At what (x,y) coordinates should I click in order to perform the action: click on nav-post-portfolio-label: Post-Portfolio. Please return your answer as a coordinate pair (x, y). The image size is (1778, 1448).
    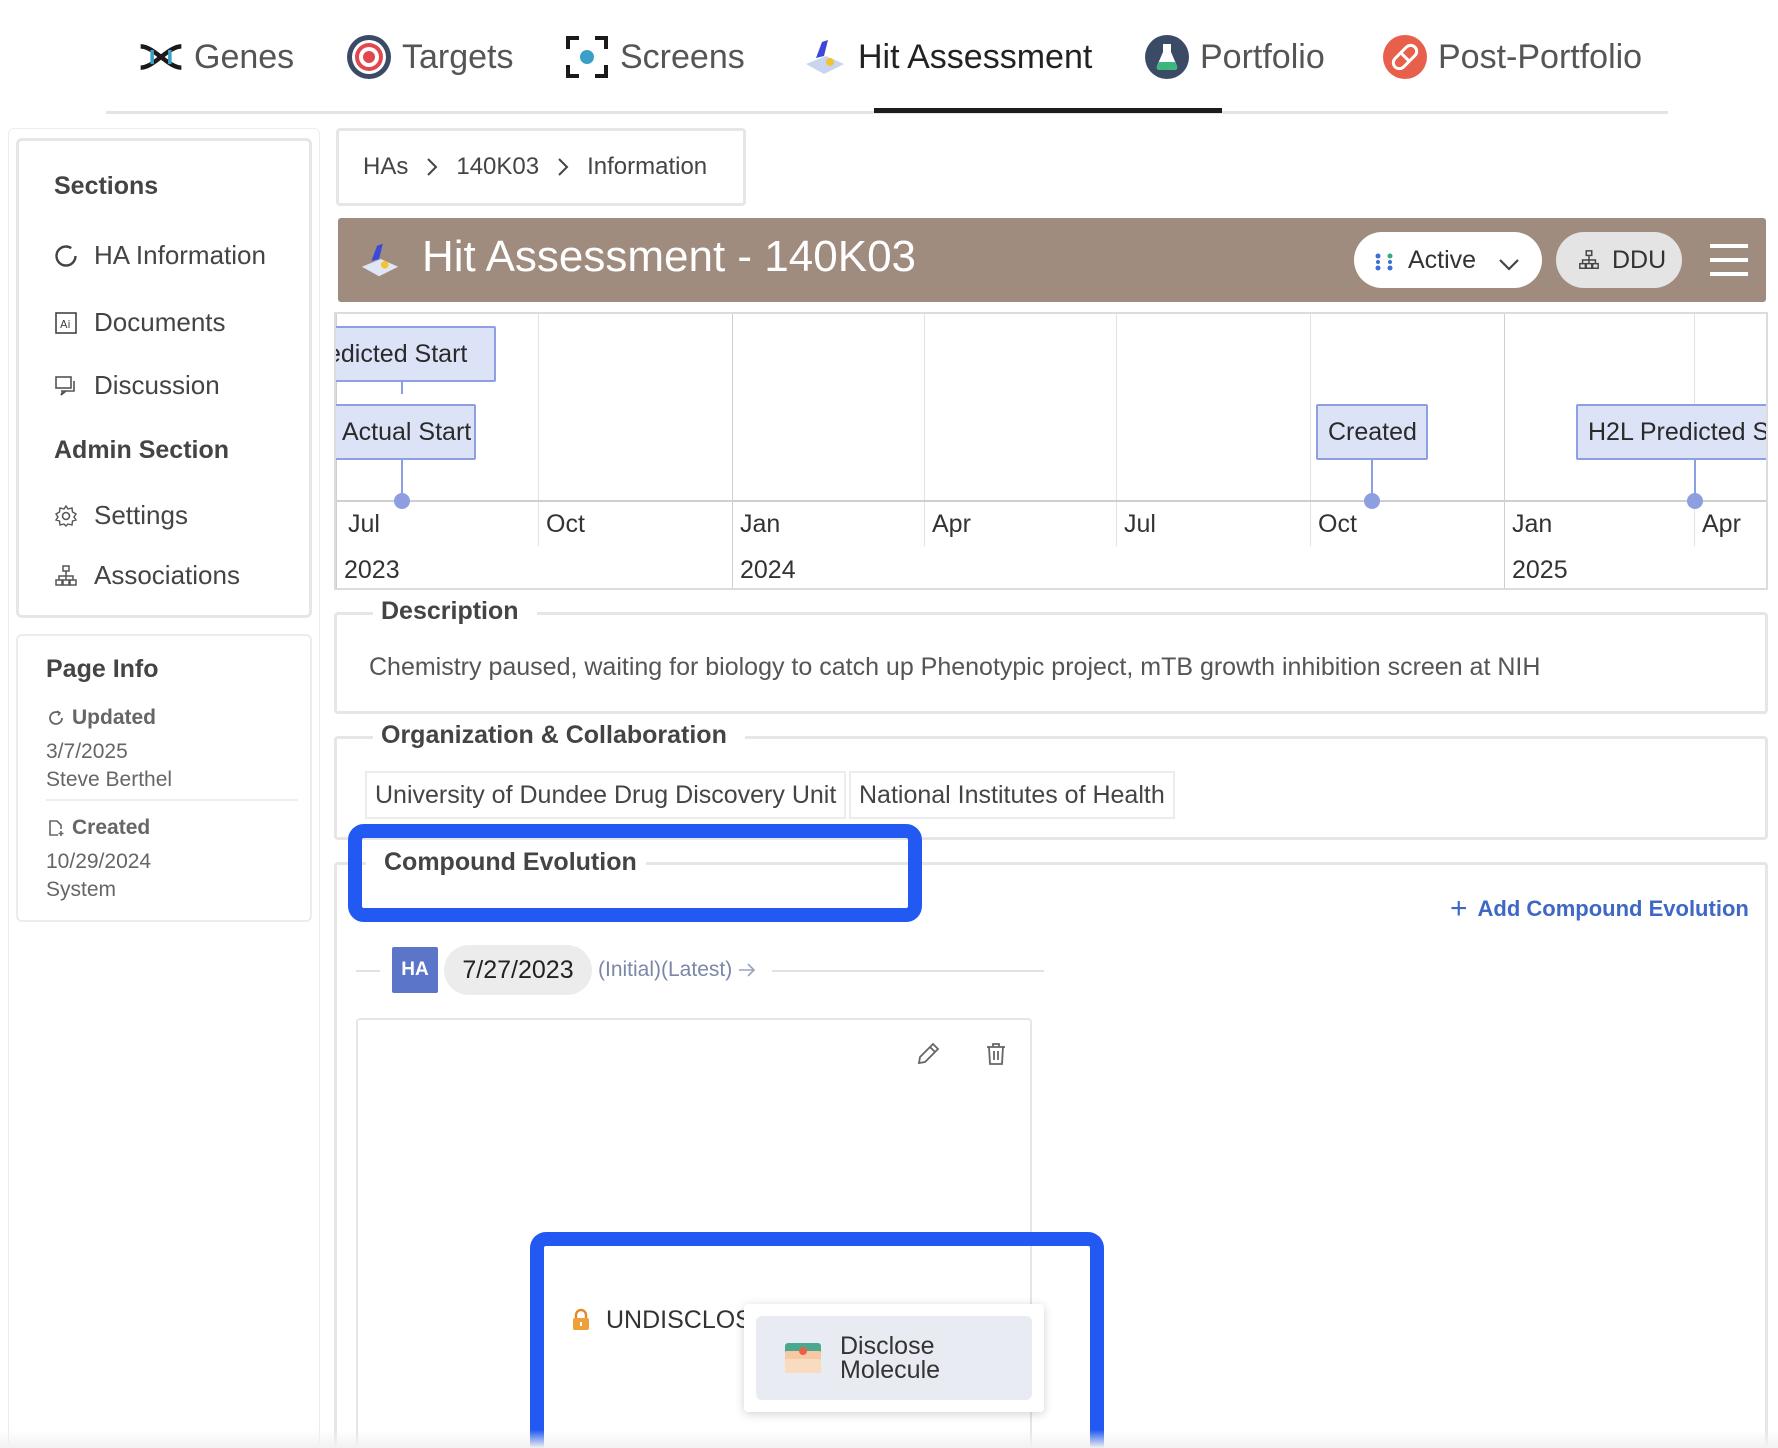
    Looking at the image, I should click on (1540, 56).